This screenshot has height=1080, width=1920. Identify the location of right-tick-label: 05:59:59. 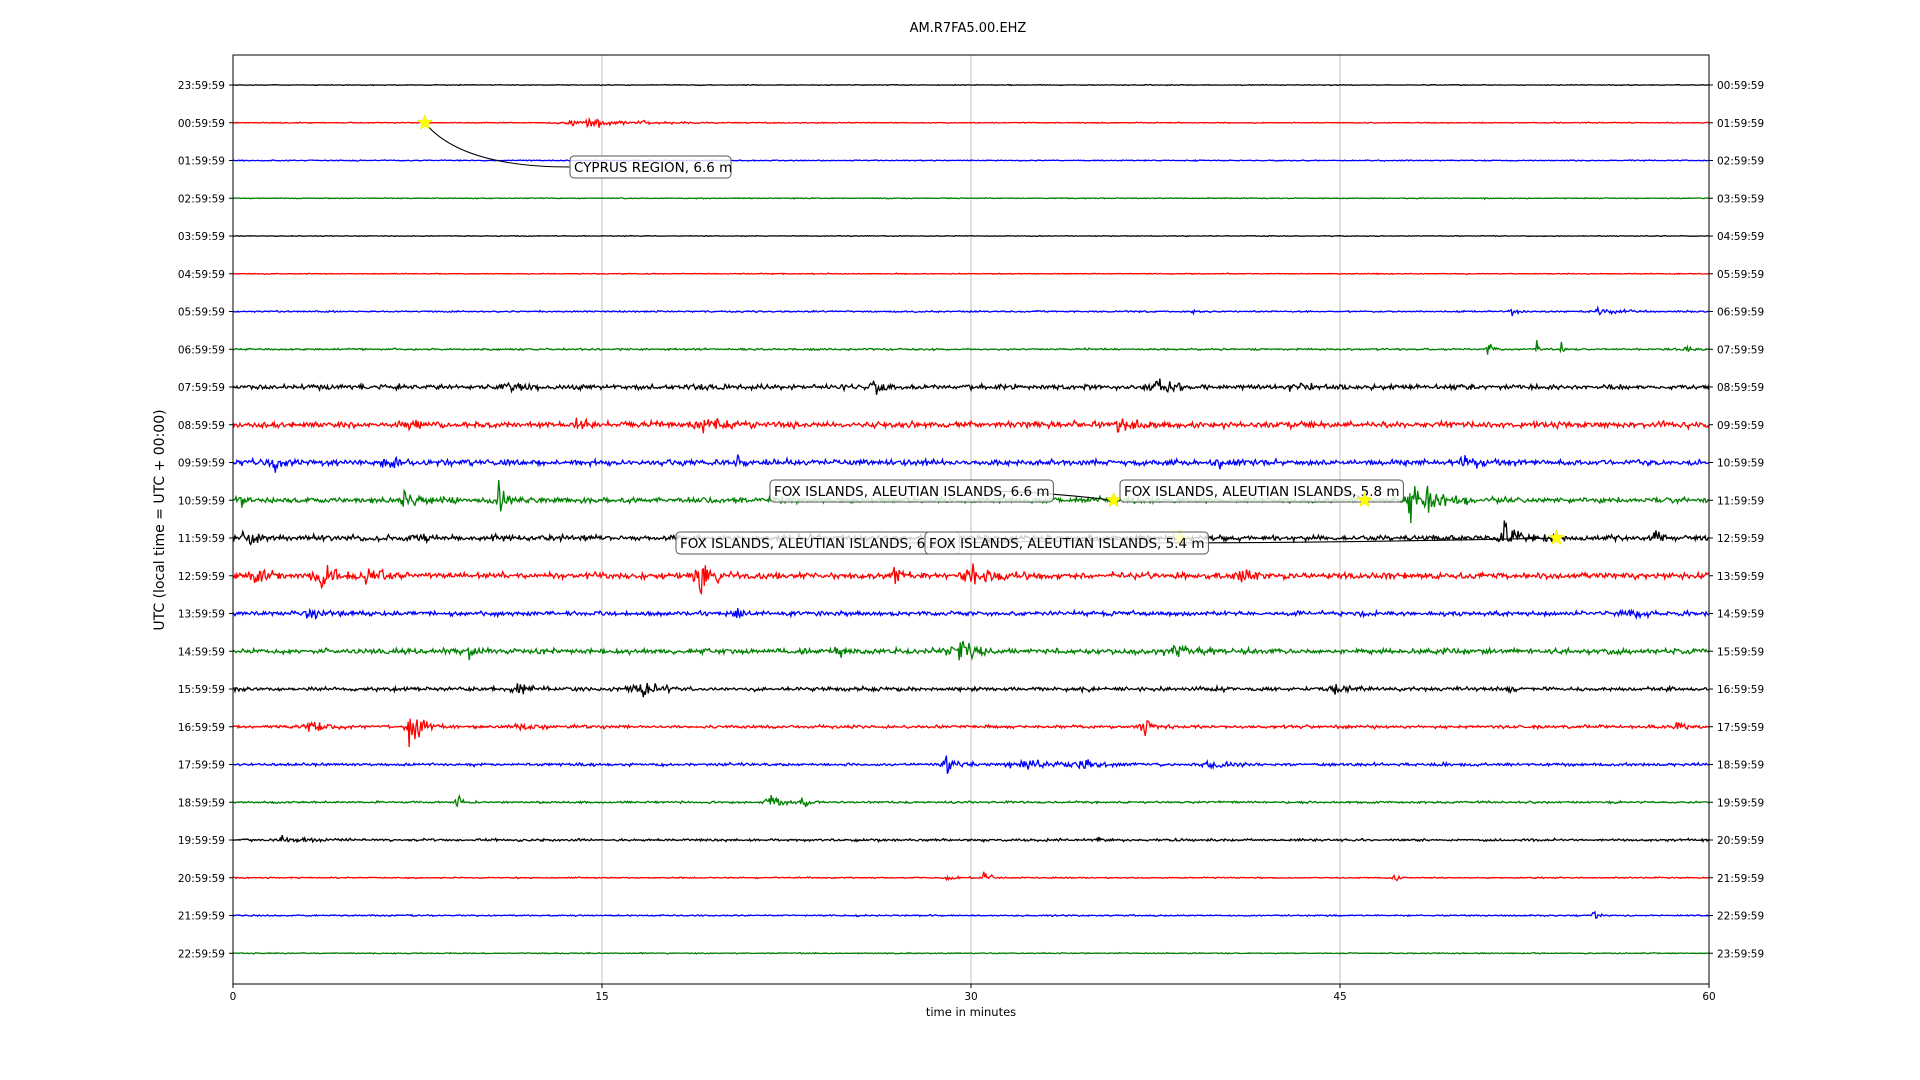
(1740, 275).